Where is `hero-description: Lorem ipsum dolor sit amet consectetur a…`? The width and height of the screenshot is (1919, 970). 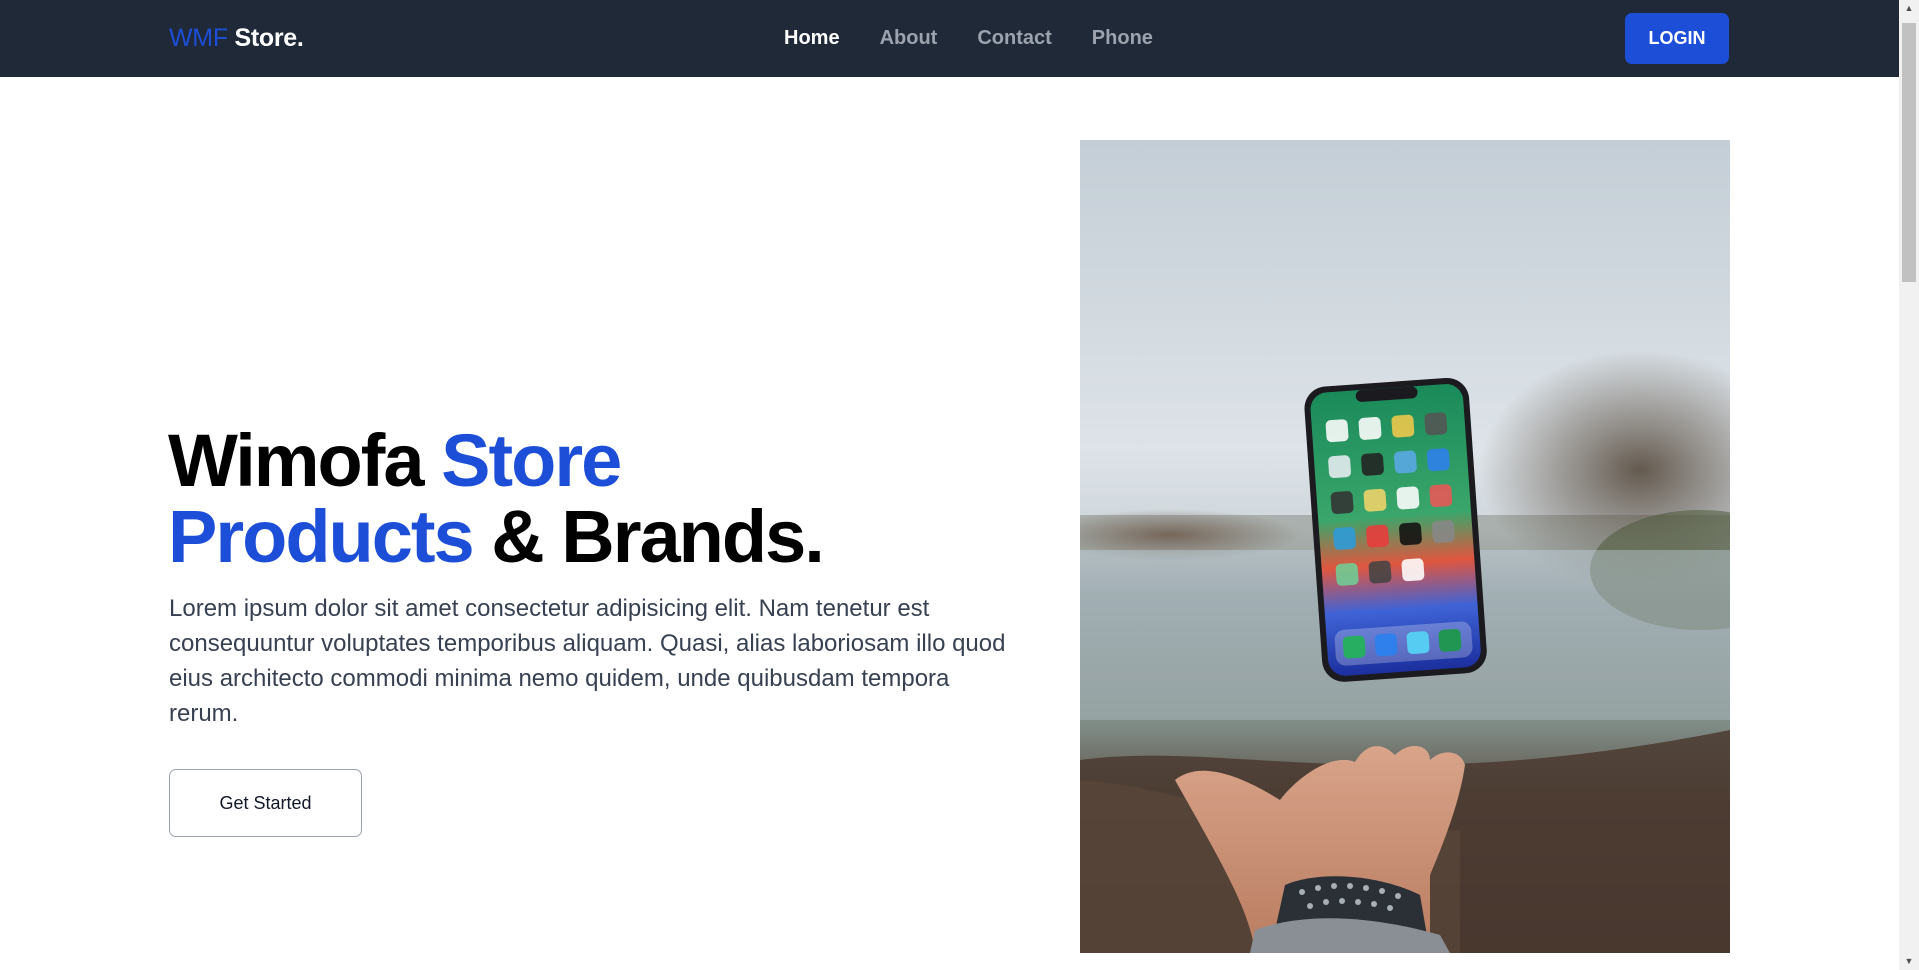
hero-description: Lorem ipsum dolor sit amet consectetur a… is located at coordinates (587, 661).